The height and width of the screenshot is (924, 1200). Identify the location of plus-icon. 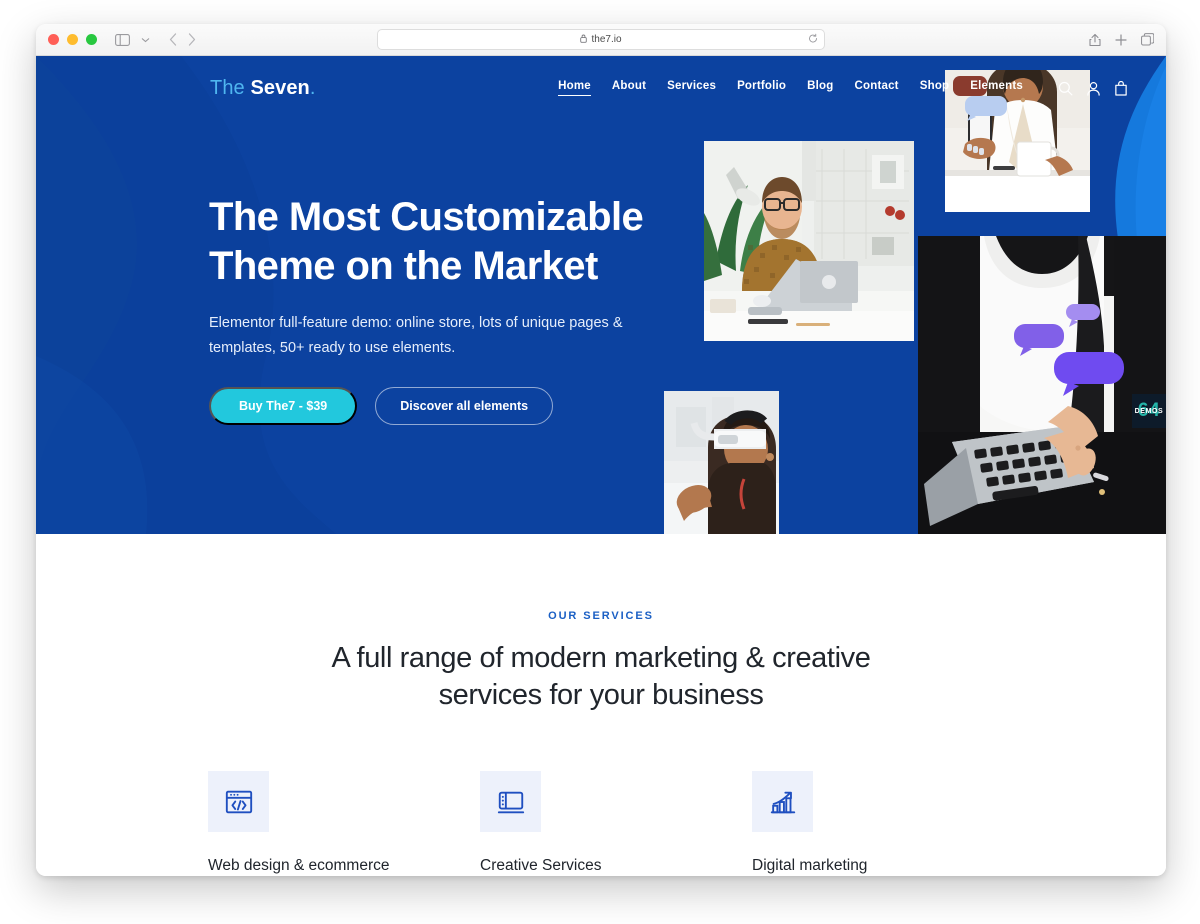
(1121, 39).